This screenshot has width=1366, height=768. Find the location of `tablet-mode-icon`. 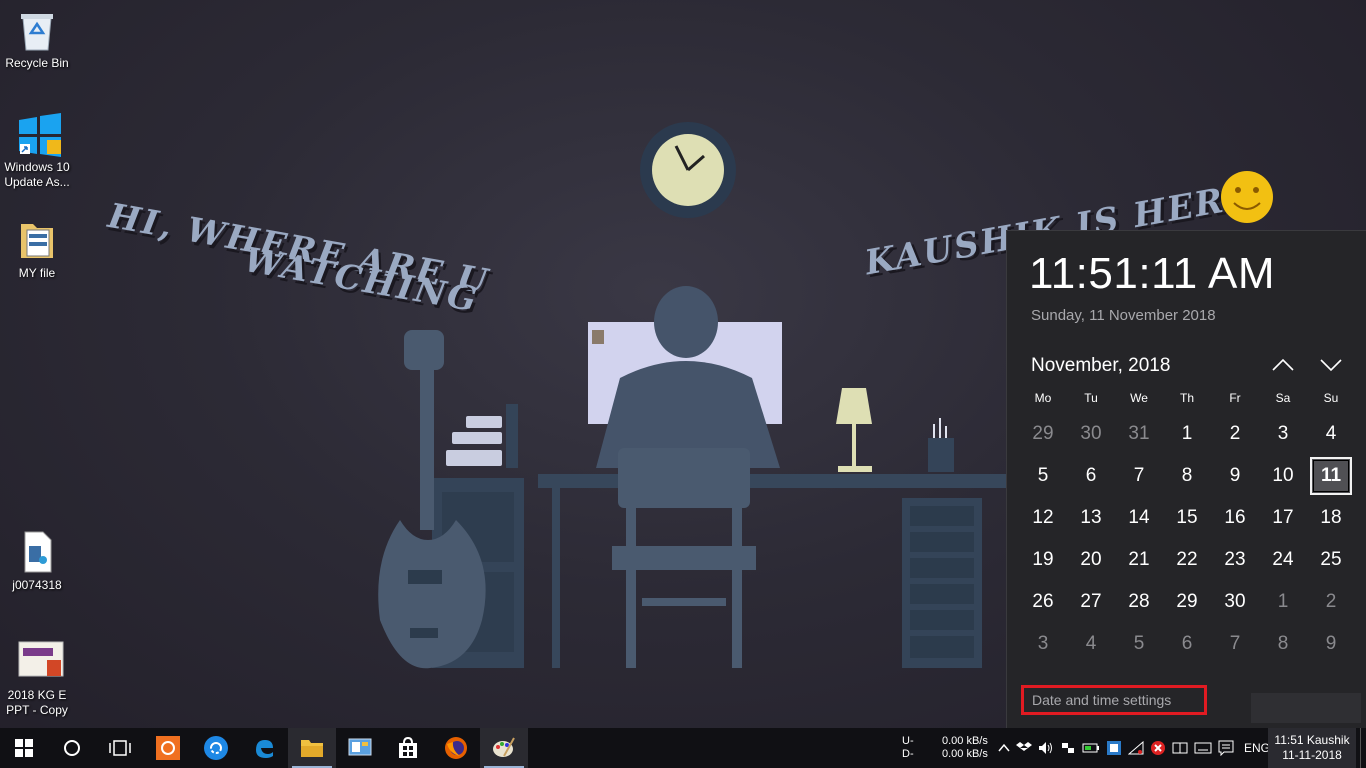

tablet-mode-icon is located at coordinates (1180, 748).